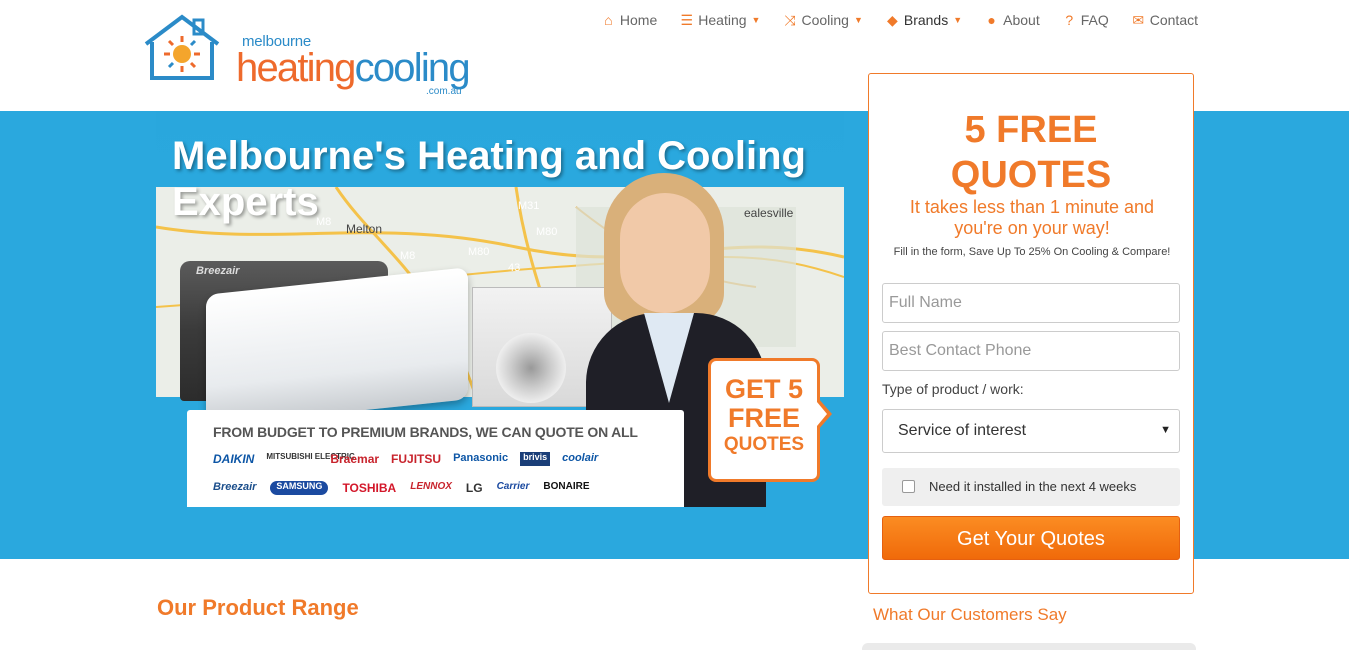 The width and height of the screenshot is (1349, 650). Describe the element at coordinates (535, 459) in the screenshot. I see `brand-logo: brivis` at that location.